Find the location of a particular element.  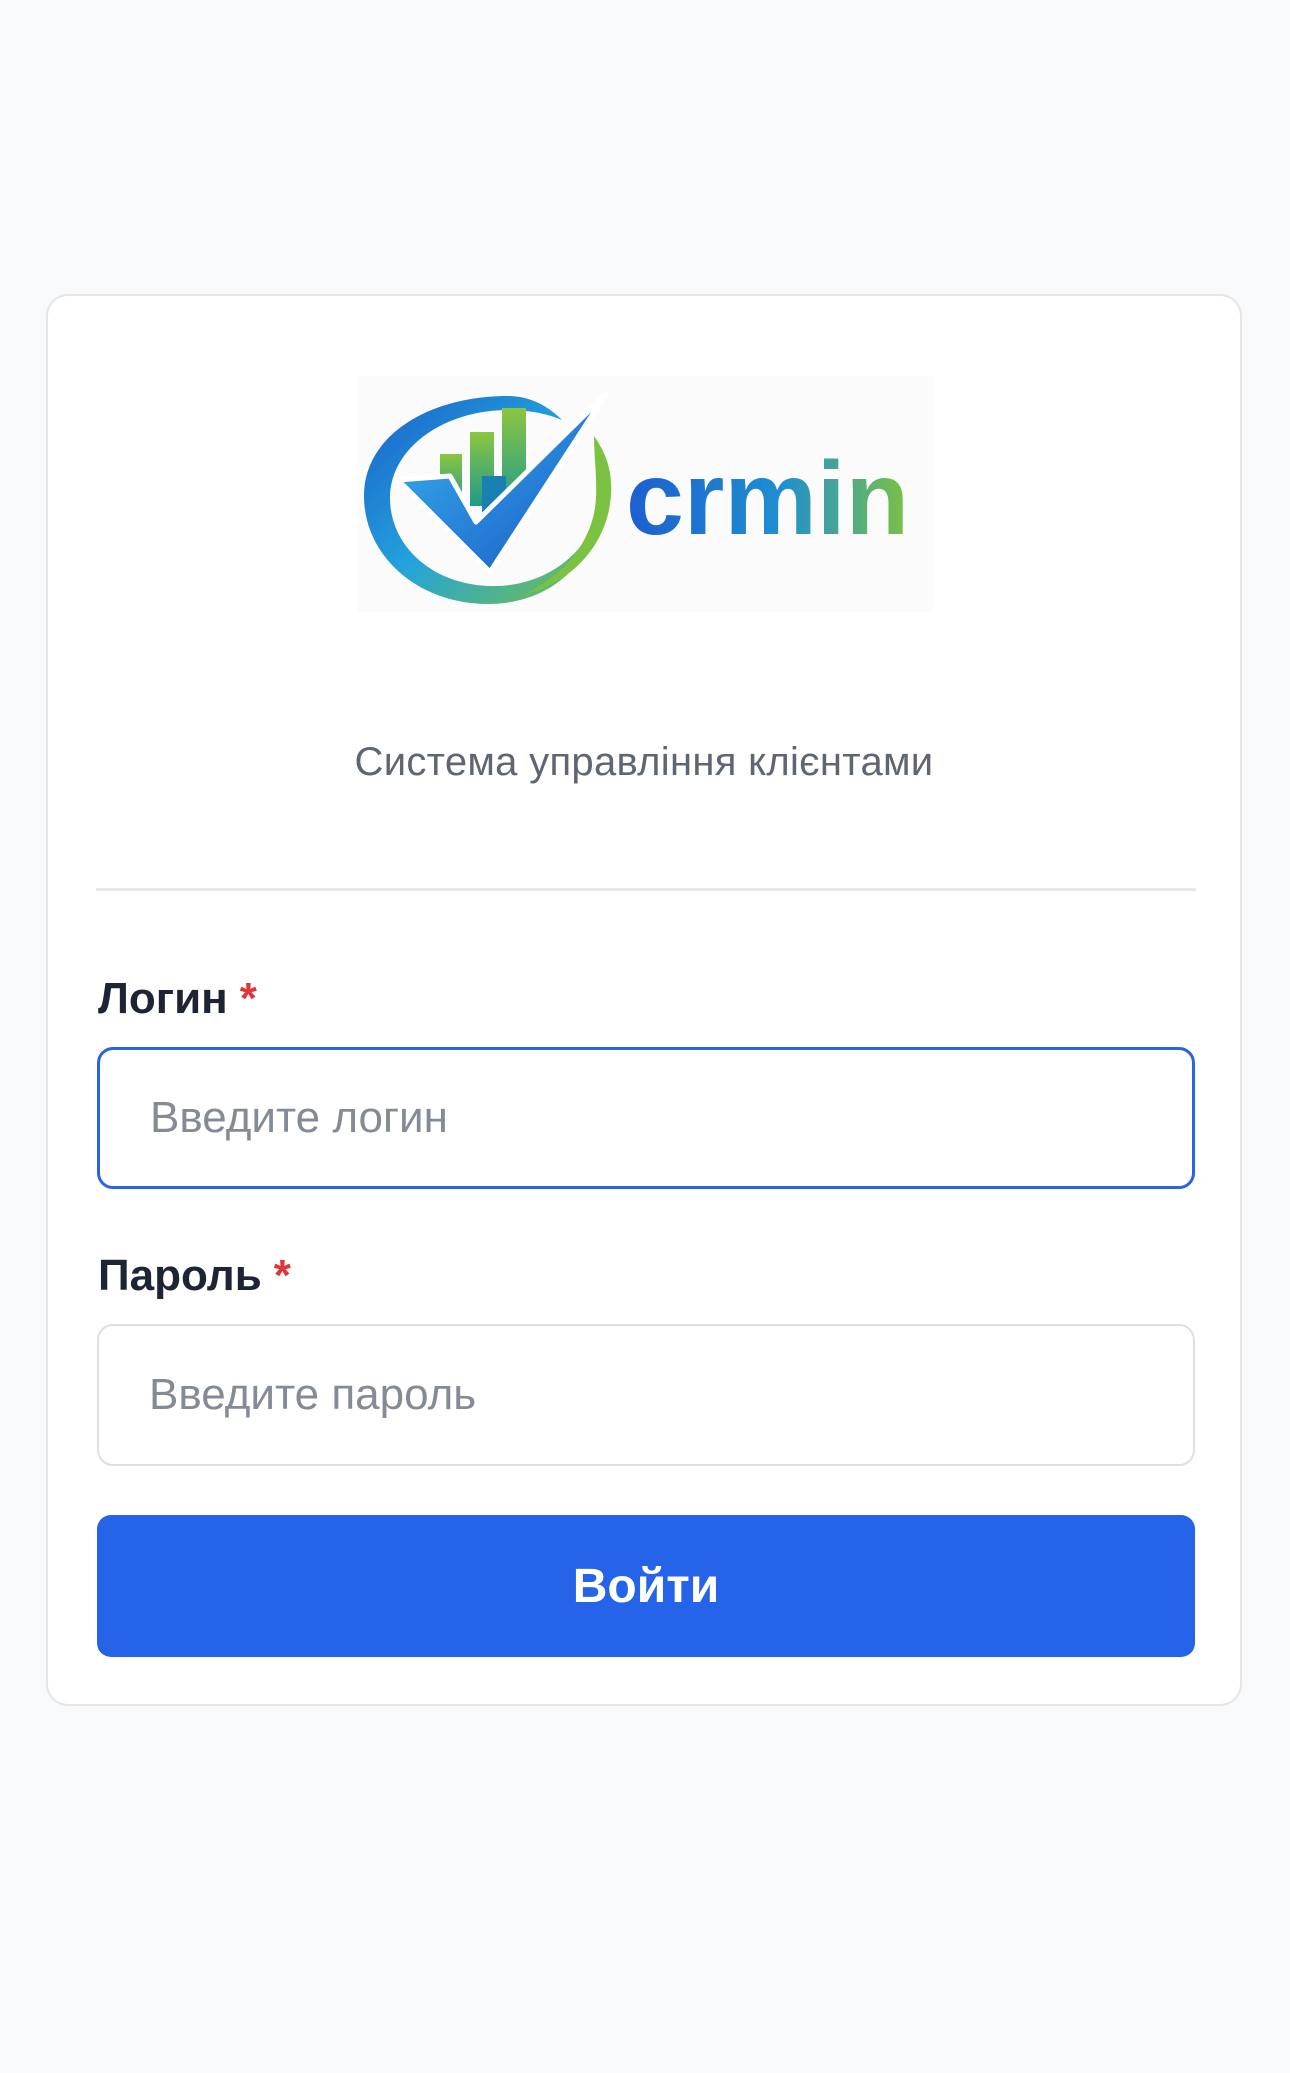

login-submit-button: Войти is located at coordinates (646, 1586).